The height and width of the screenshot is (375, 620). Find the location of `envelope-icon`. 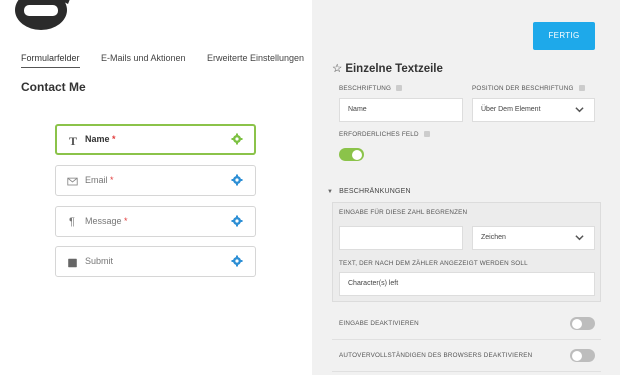

envelope-icon is located at coordinates (72, 181).